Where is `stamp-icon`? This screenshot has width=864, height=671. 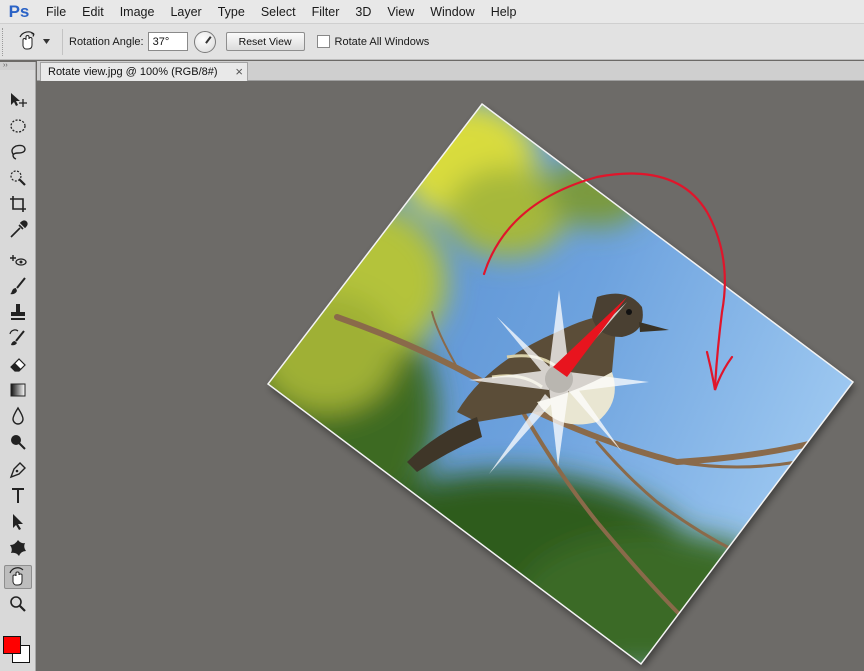 stamp-icon is located at coordinates (18, 312).